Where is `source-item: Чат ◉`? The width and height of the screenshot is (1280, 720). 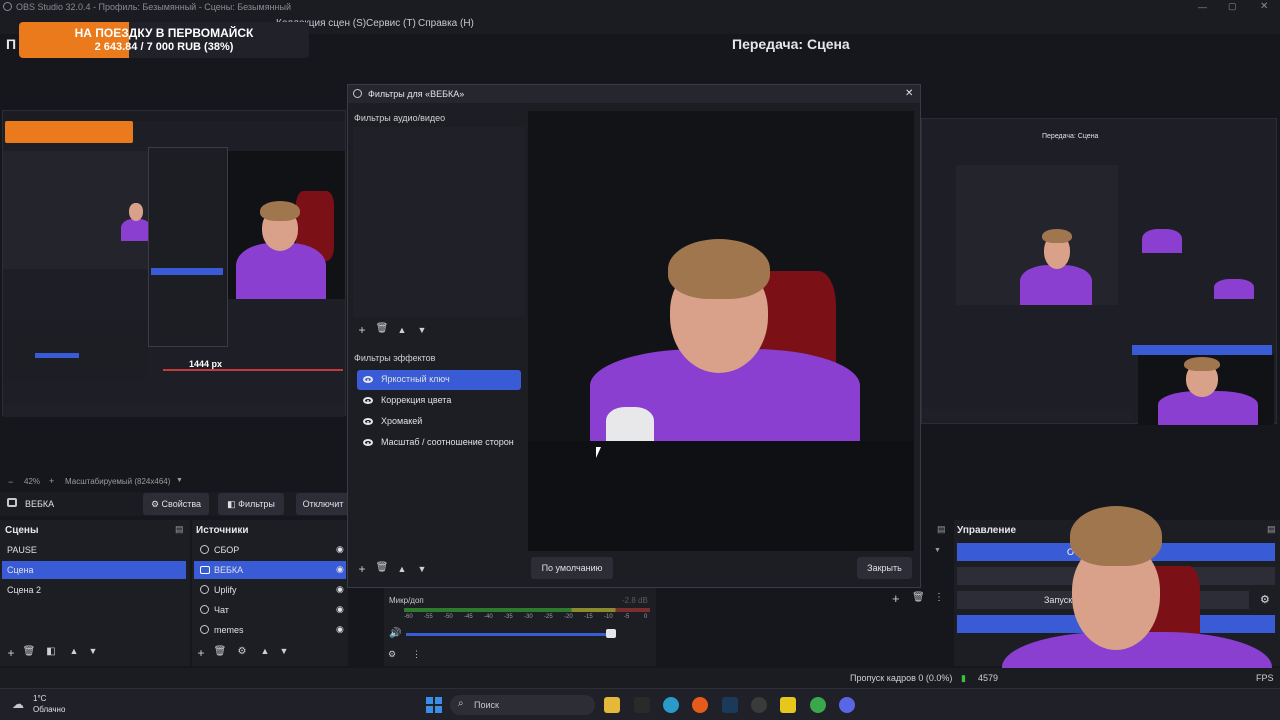 source-item: Чат ◉ is located at coordinates (270, 610).